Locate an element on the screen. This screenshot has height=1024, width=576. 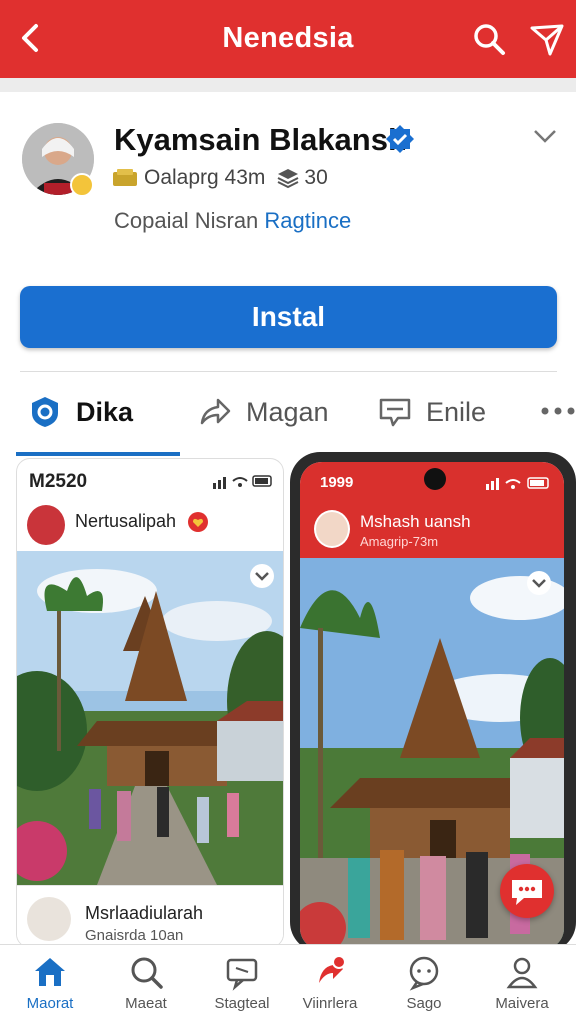
footer-subtitle: Gnaisrda 10an is located at coordinates (134, 935).